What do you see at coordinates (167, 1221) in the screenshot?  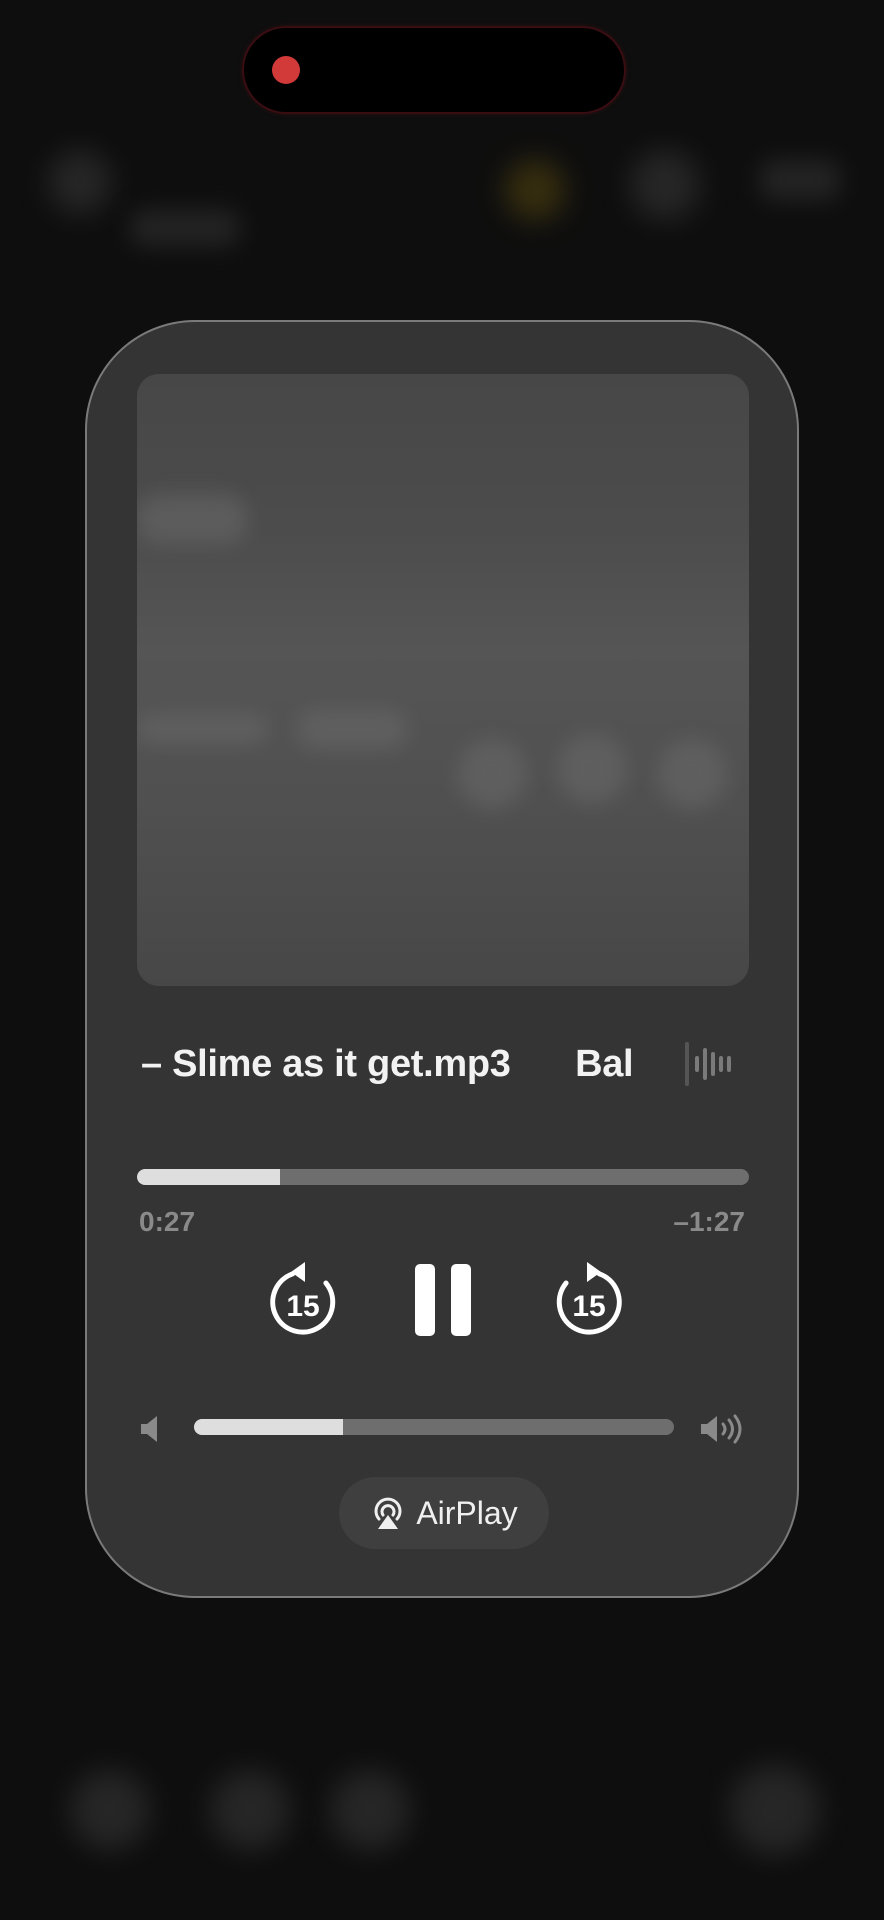 I see `elapsed-time: 0:27` at bounding box center [167, 1221].